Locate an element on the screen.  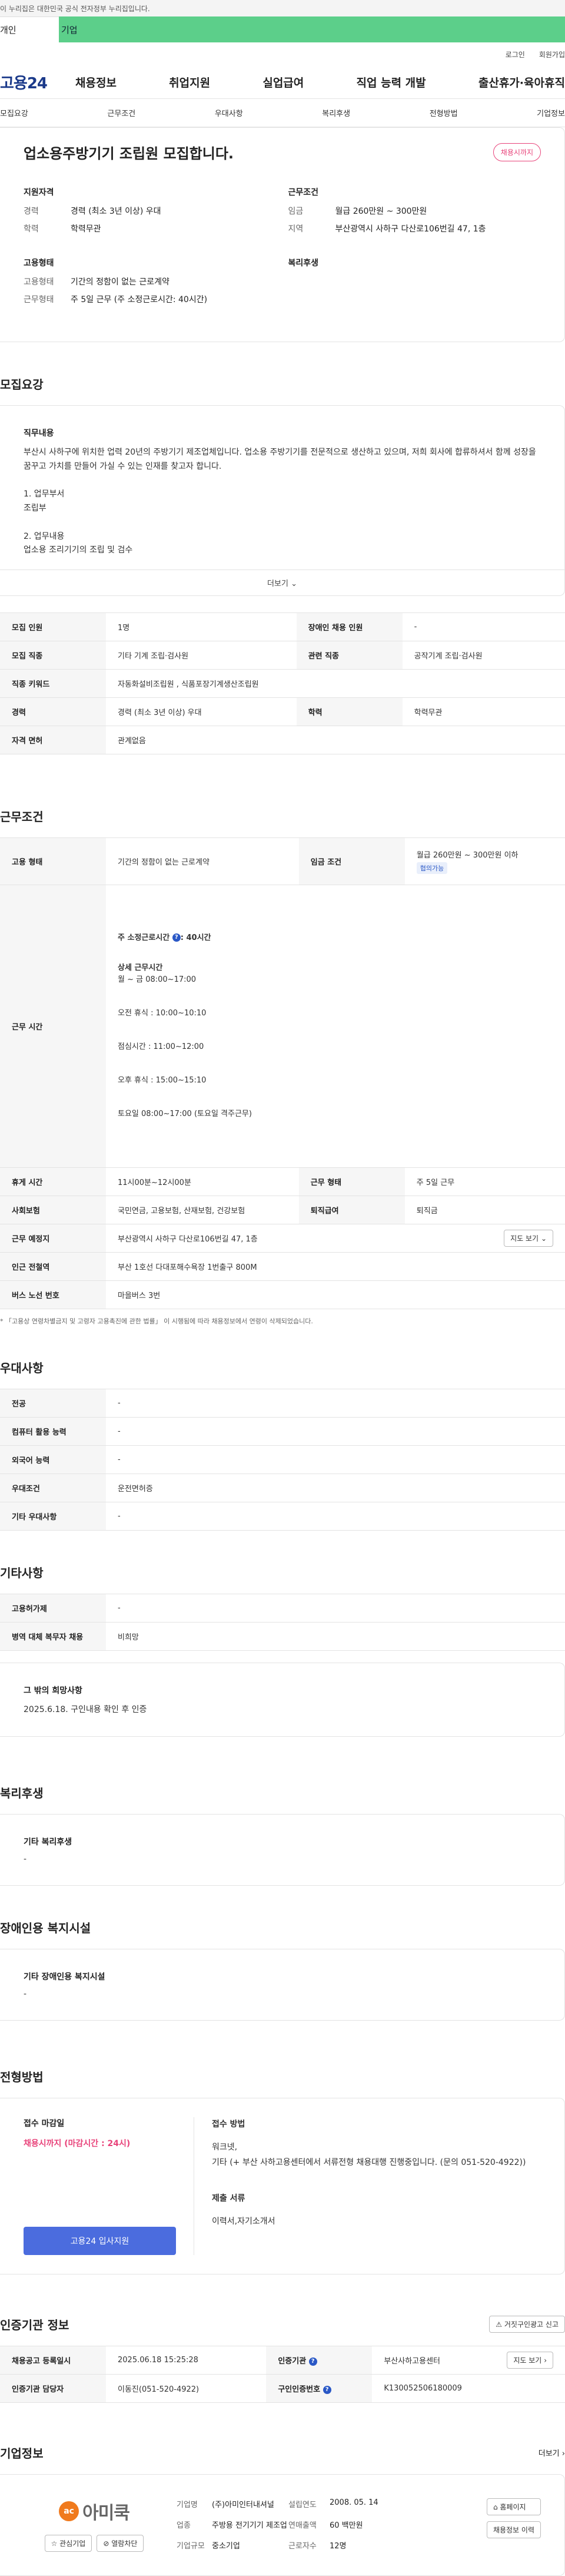
cell-label: 근무 형태 is located at coordinates (351, 1182).